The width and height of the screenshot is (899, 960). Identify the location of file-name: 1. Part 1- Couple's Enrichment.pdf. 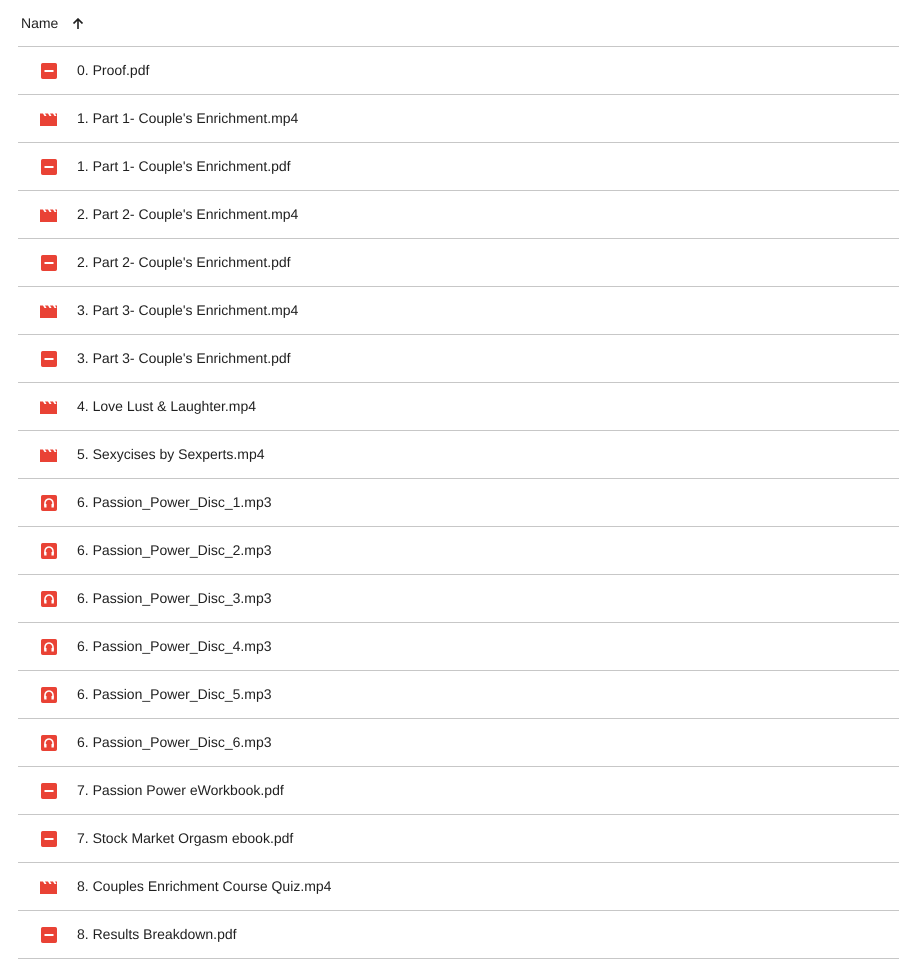
(184, 166).